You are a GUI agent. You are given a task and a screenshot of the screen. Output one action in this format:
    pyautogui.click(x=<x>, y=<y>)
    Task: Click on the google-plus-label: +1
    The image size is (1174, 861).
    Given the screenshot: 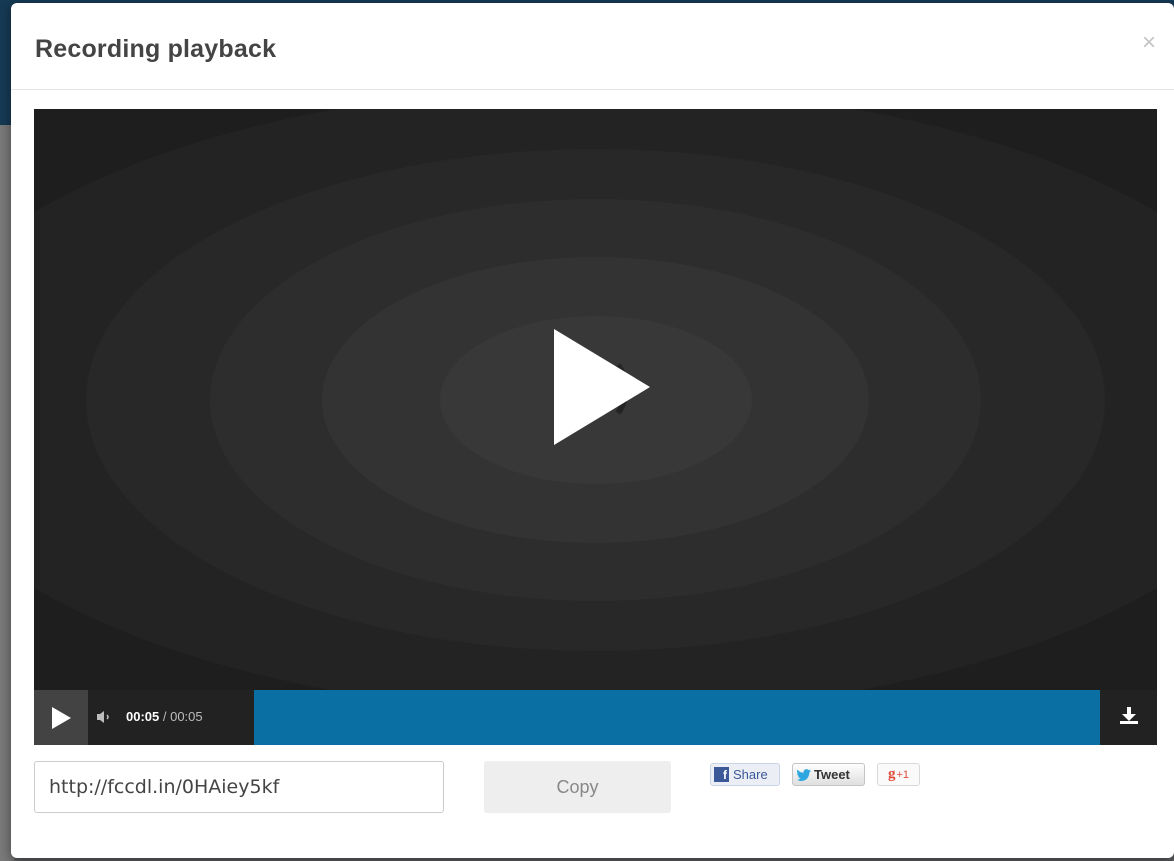 What is the action you would take?
    pyautogui.click(x=903, y=774)
    